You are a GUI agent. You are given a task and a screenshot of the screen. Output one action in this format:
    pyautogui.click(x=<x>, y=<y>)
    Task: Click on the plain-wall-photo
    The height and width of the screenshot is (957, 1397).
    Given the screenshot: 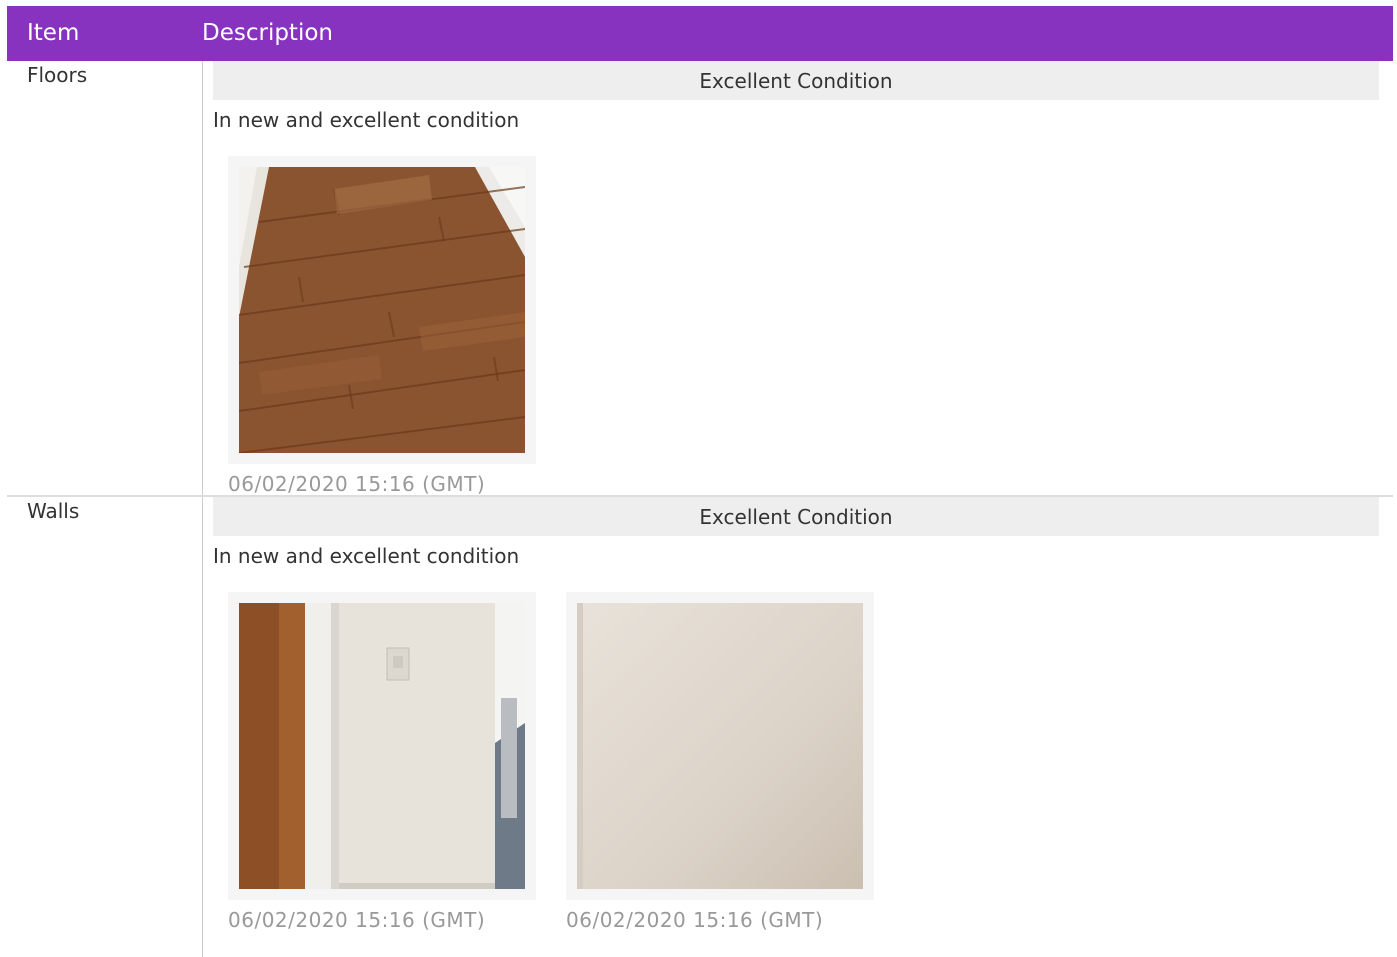 What is the action you would take?
    pyautogui.click(x=720, y=746)
    